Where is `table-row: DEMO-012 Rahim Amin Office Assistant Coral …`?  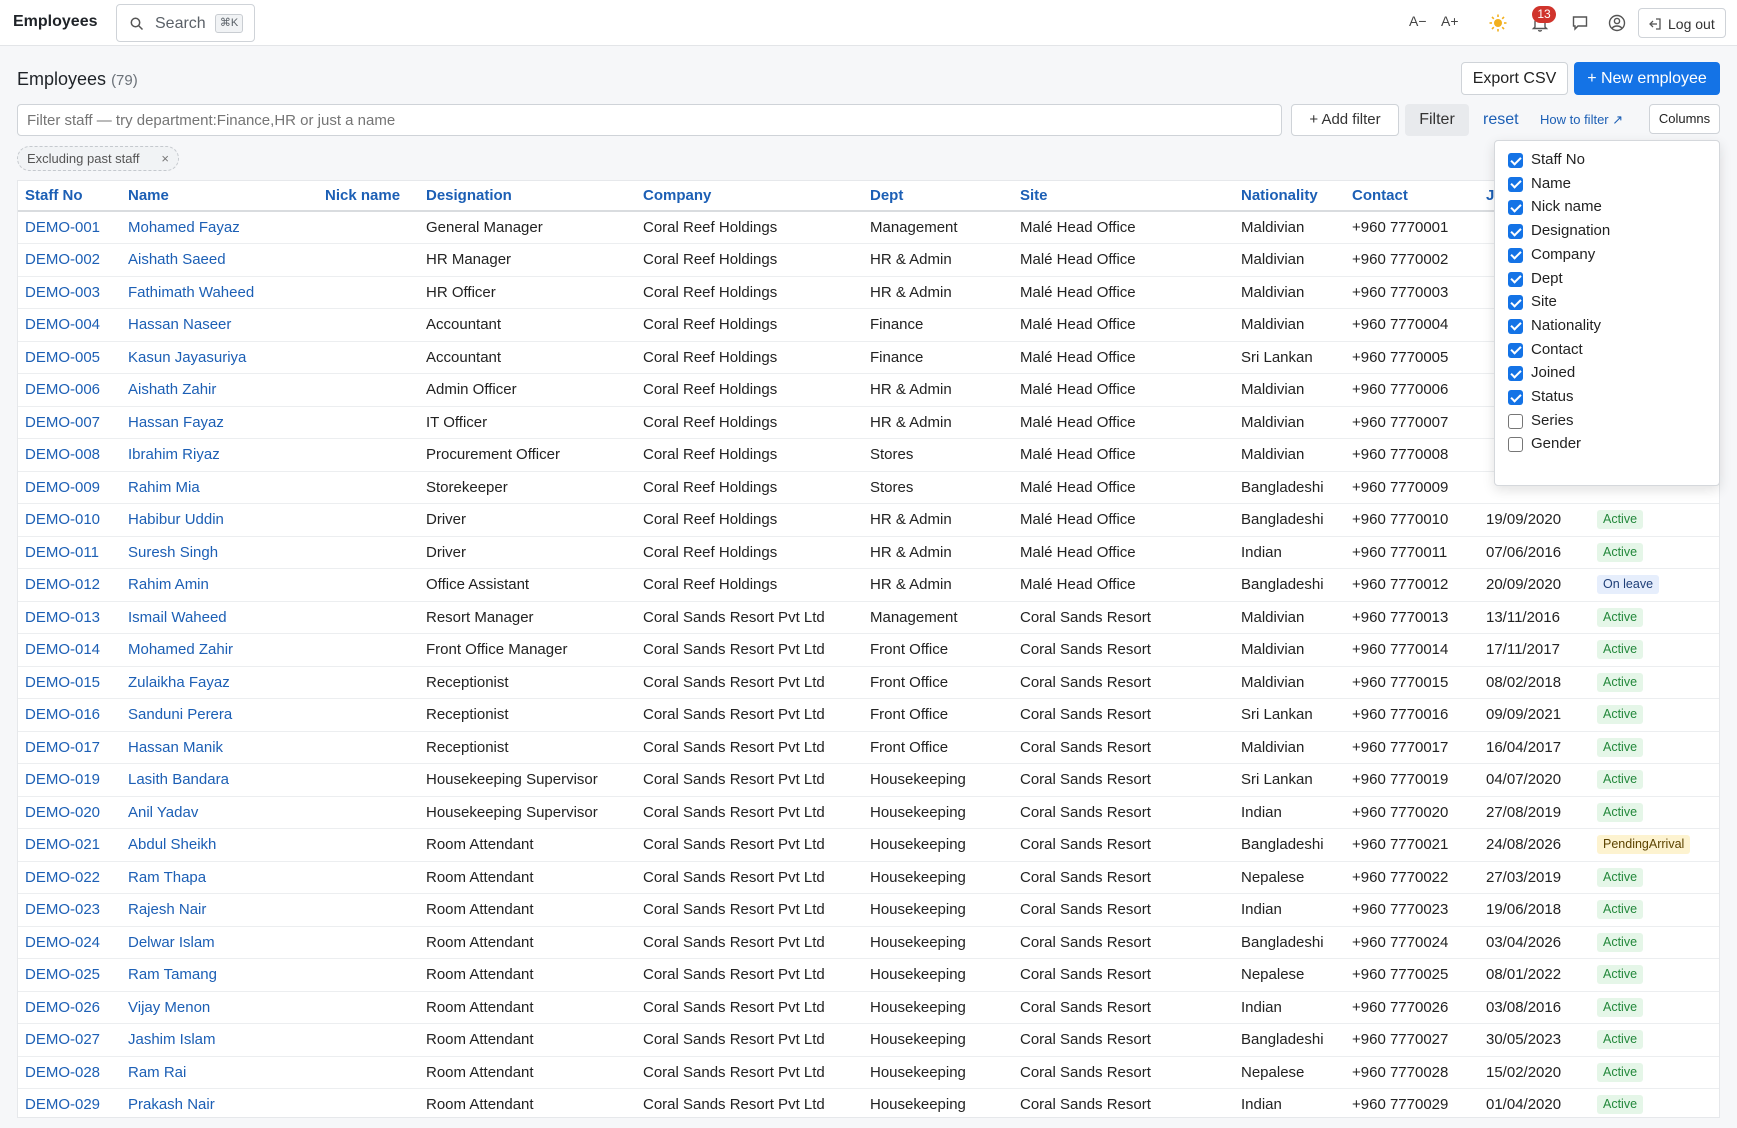 table-row: DEMO-012 Rahim Amin Office Assistant Coral … is located at coordinates (868, 585).